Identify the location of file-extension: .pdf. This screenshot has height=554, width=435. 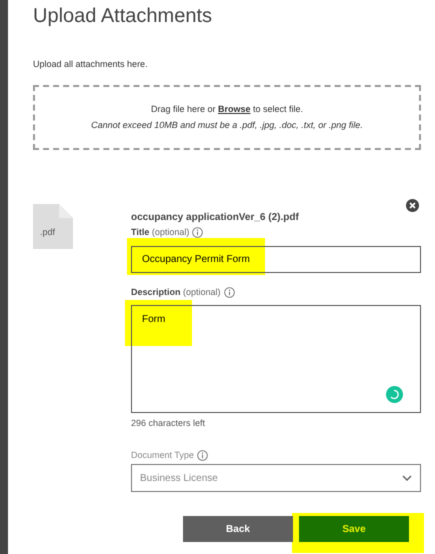
(48, 232).